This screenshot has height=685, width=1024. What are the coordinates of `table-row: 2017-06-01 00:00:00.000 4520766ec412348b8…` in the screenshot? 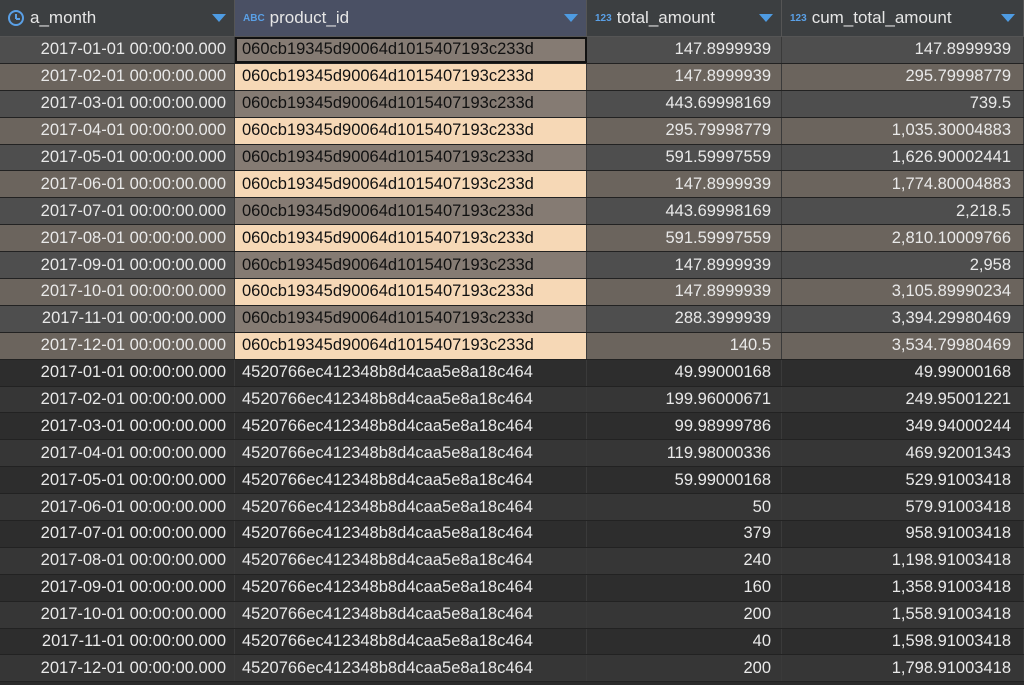 It's located at (512, 508).